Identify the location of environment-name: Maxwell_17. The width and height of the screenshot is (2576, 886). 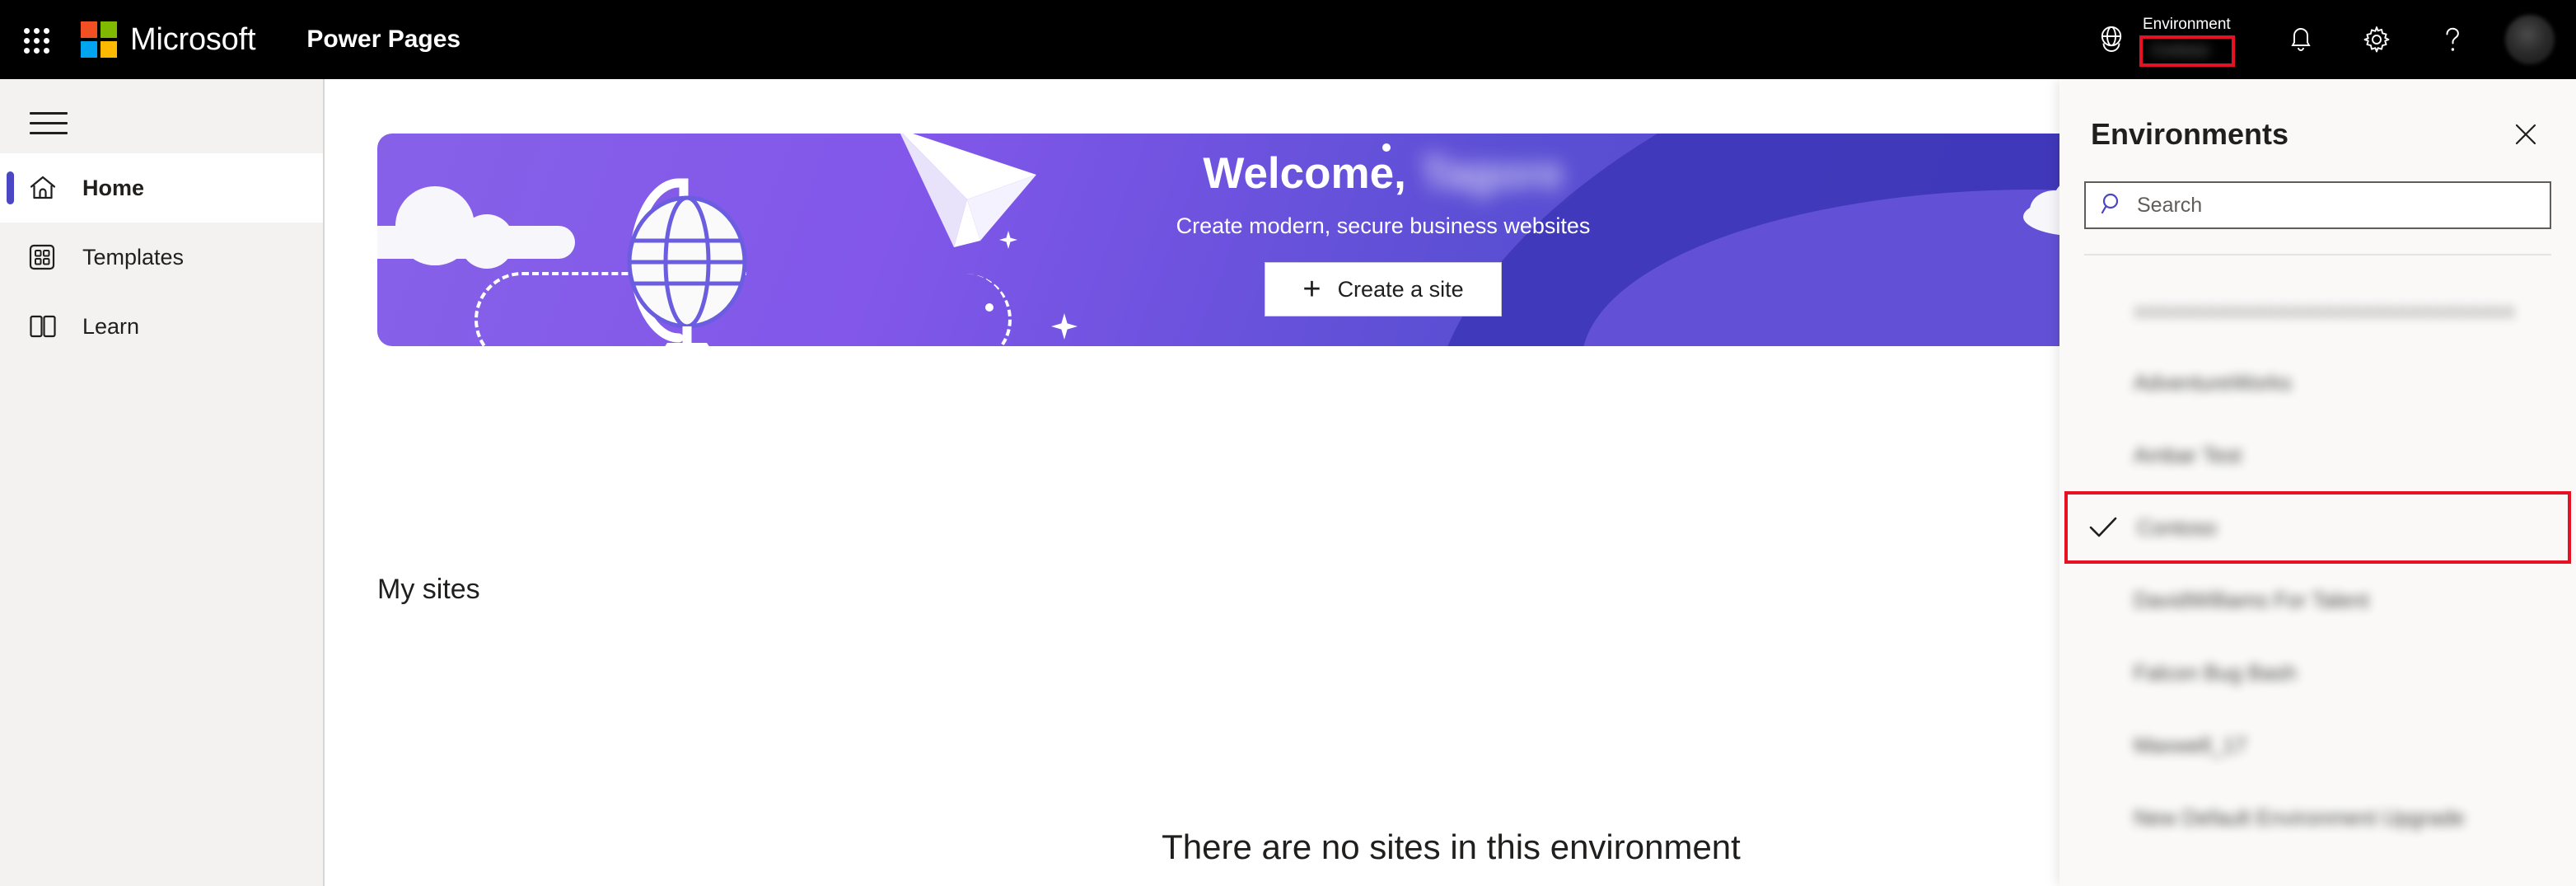
(2190, 744).